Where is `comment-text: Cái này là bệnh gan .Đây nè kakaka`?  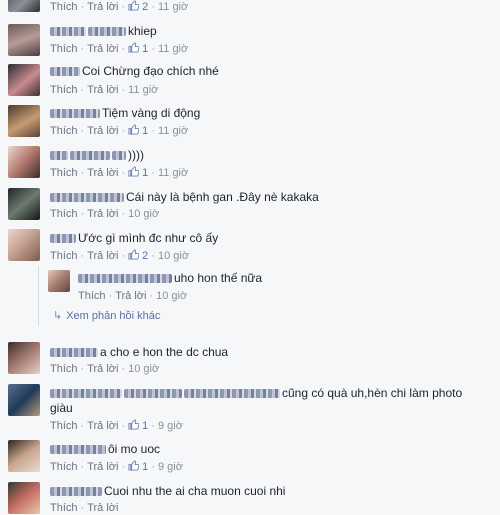 comment-text: Cái này là bệnh gan .Đây nè kakaka is located at coordinates (222, 197).